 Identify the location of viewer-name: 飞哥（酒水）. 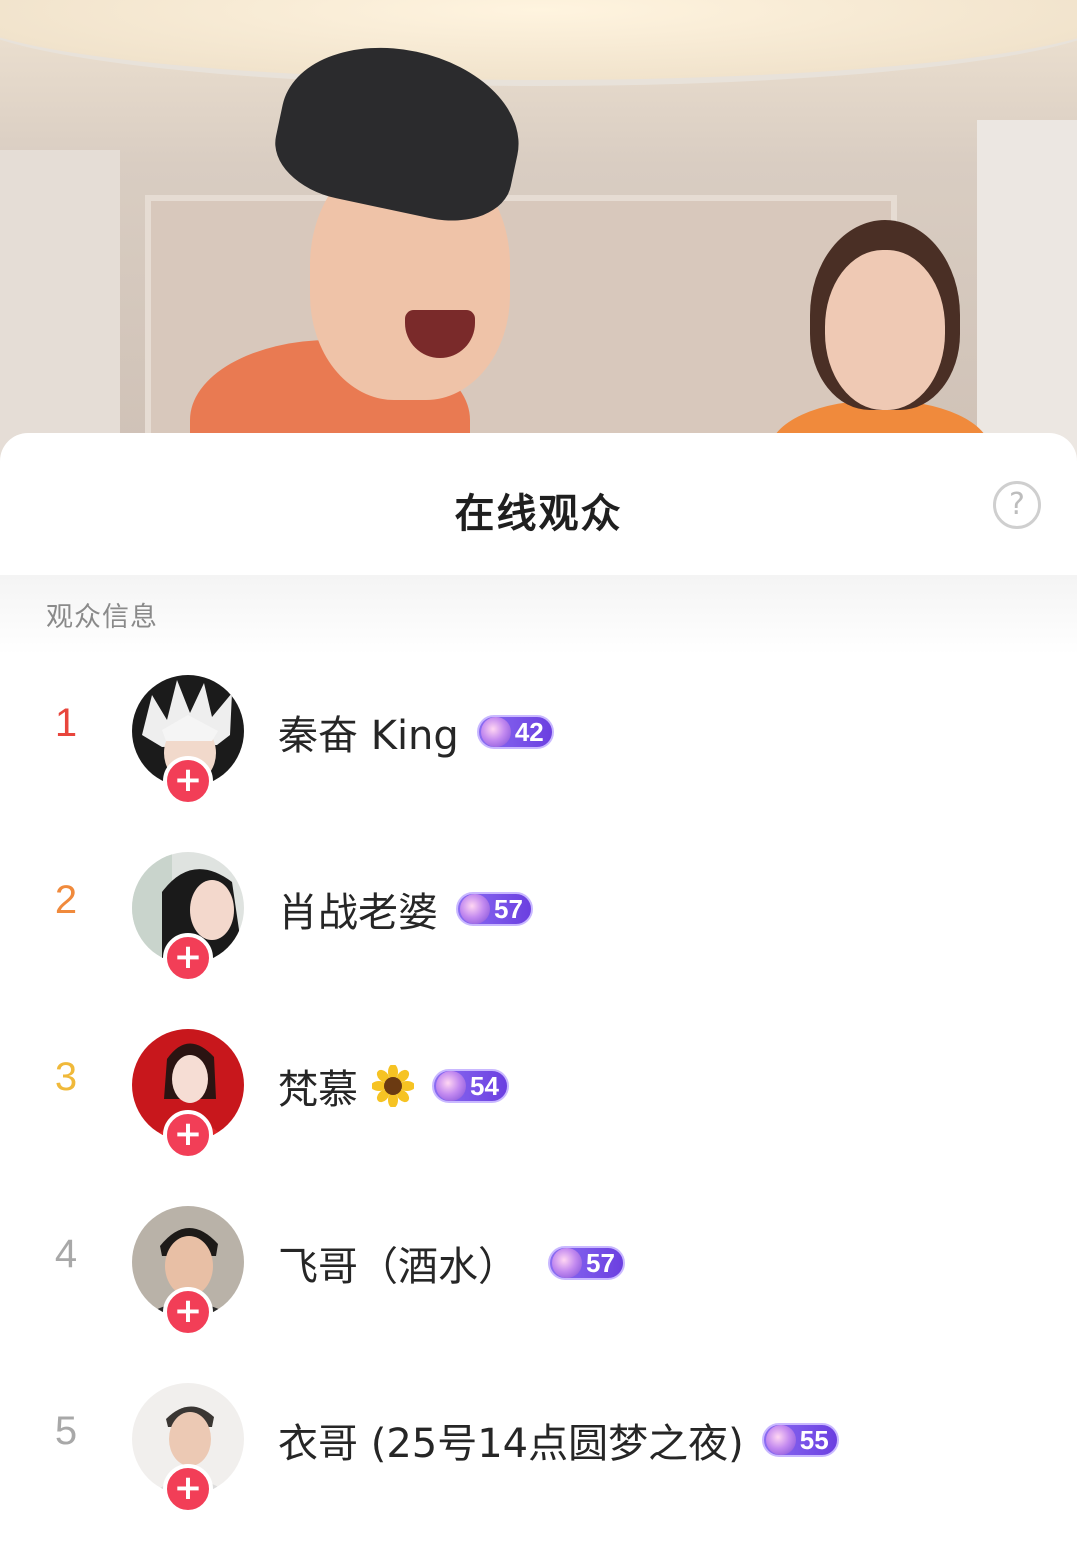
(398, 1267).